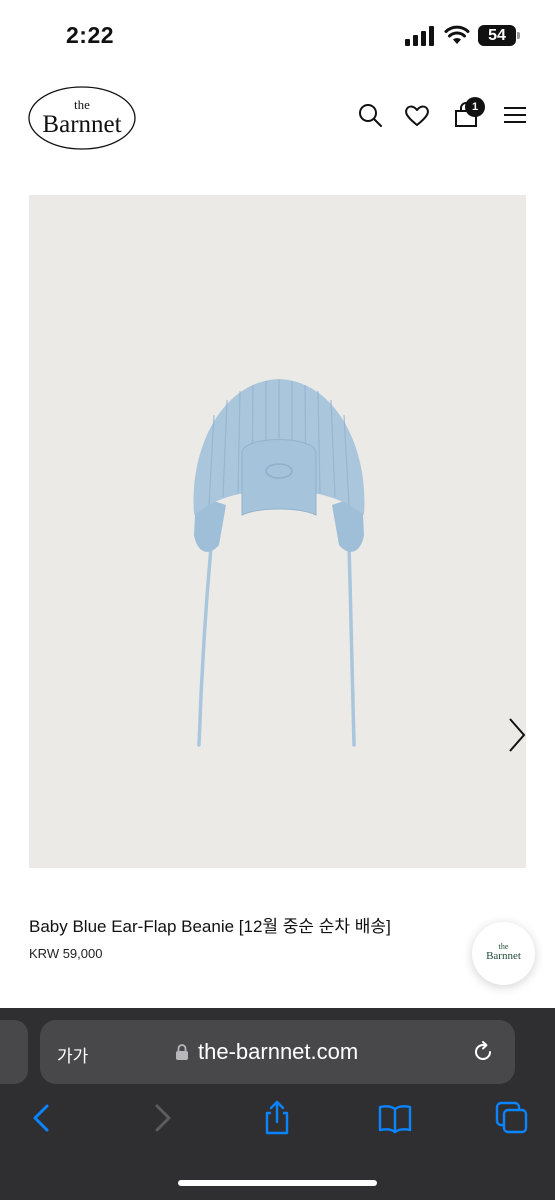 This screenshot has width=555, height=1200. I want to click on logo-top-text: the, so click(82, 104).